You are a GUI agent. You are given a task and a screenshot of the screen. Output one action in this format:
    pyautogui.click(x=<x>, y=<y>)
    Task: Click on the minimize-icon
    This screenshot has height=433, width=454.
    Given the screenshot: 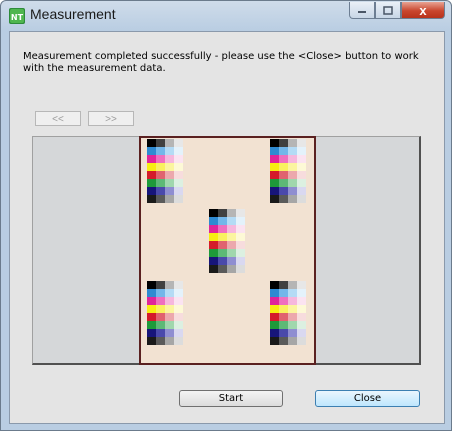 What is the action you would take?
    pyautogui.click(x=362, y=12)
    